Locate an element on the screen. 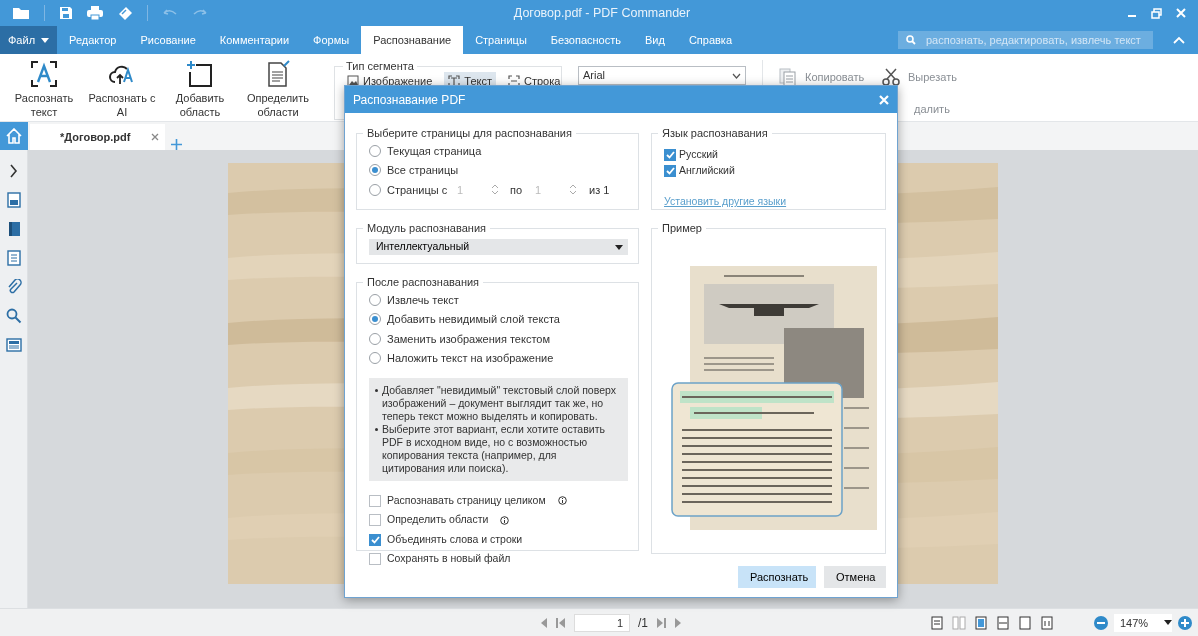  document-tab: *Договор.pdf is located at coordinates (97, 137).